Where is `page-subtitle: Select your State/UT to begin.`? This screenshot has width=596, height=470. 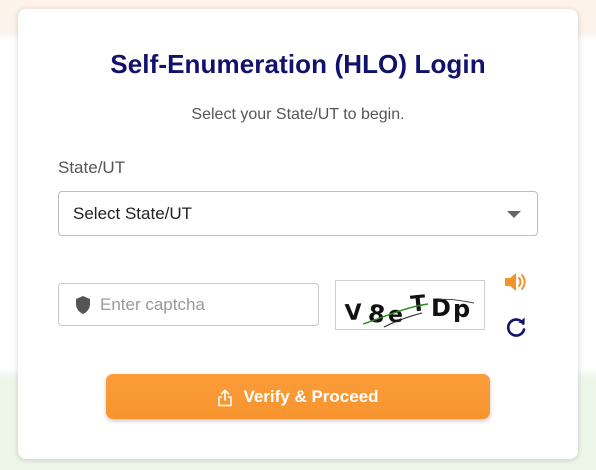 page-subtitle: Select your State/UT to begin. is located at coordinates (298, 114).